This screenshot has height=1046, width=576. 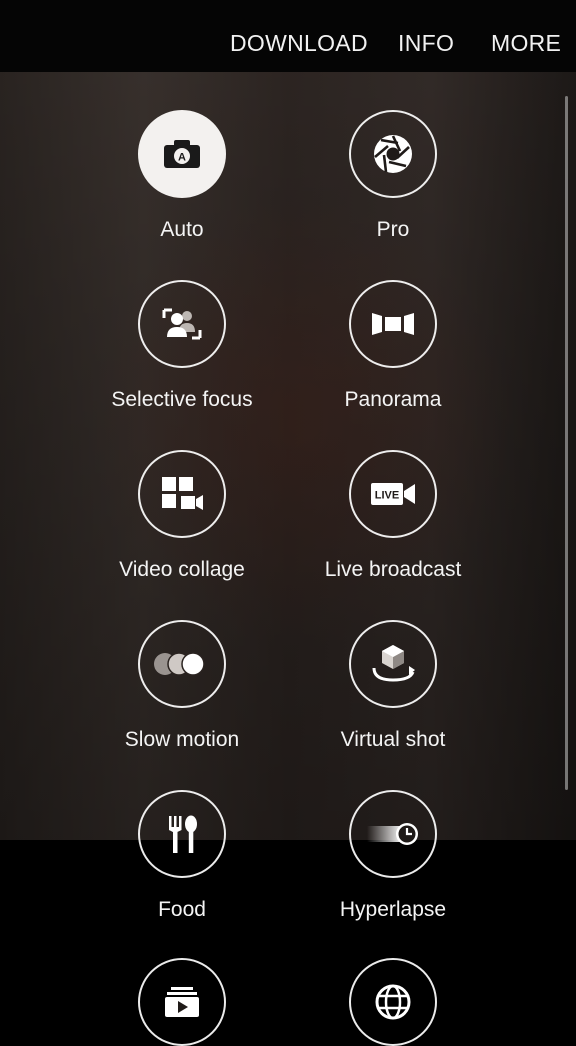 What do you see at coordinates (393, 229) in the screenshot?
I see `mode-label: Pro` at bounding box center [393, 229].